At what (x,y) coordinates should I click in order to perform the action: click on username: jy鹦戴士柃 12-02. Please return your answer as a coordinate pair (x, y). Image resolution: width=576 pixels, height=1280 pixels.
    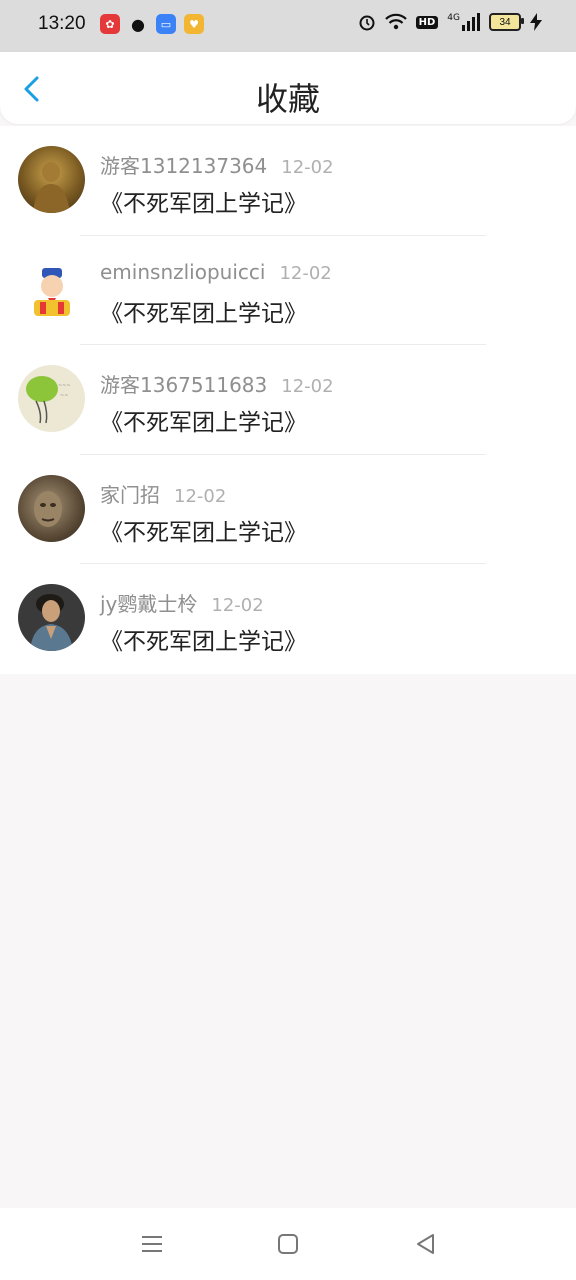
    Looking at the image, I should click on (182, 604).